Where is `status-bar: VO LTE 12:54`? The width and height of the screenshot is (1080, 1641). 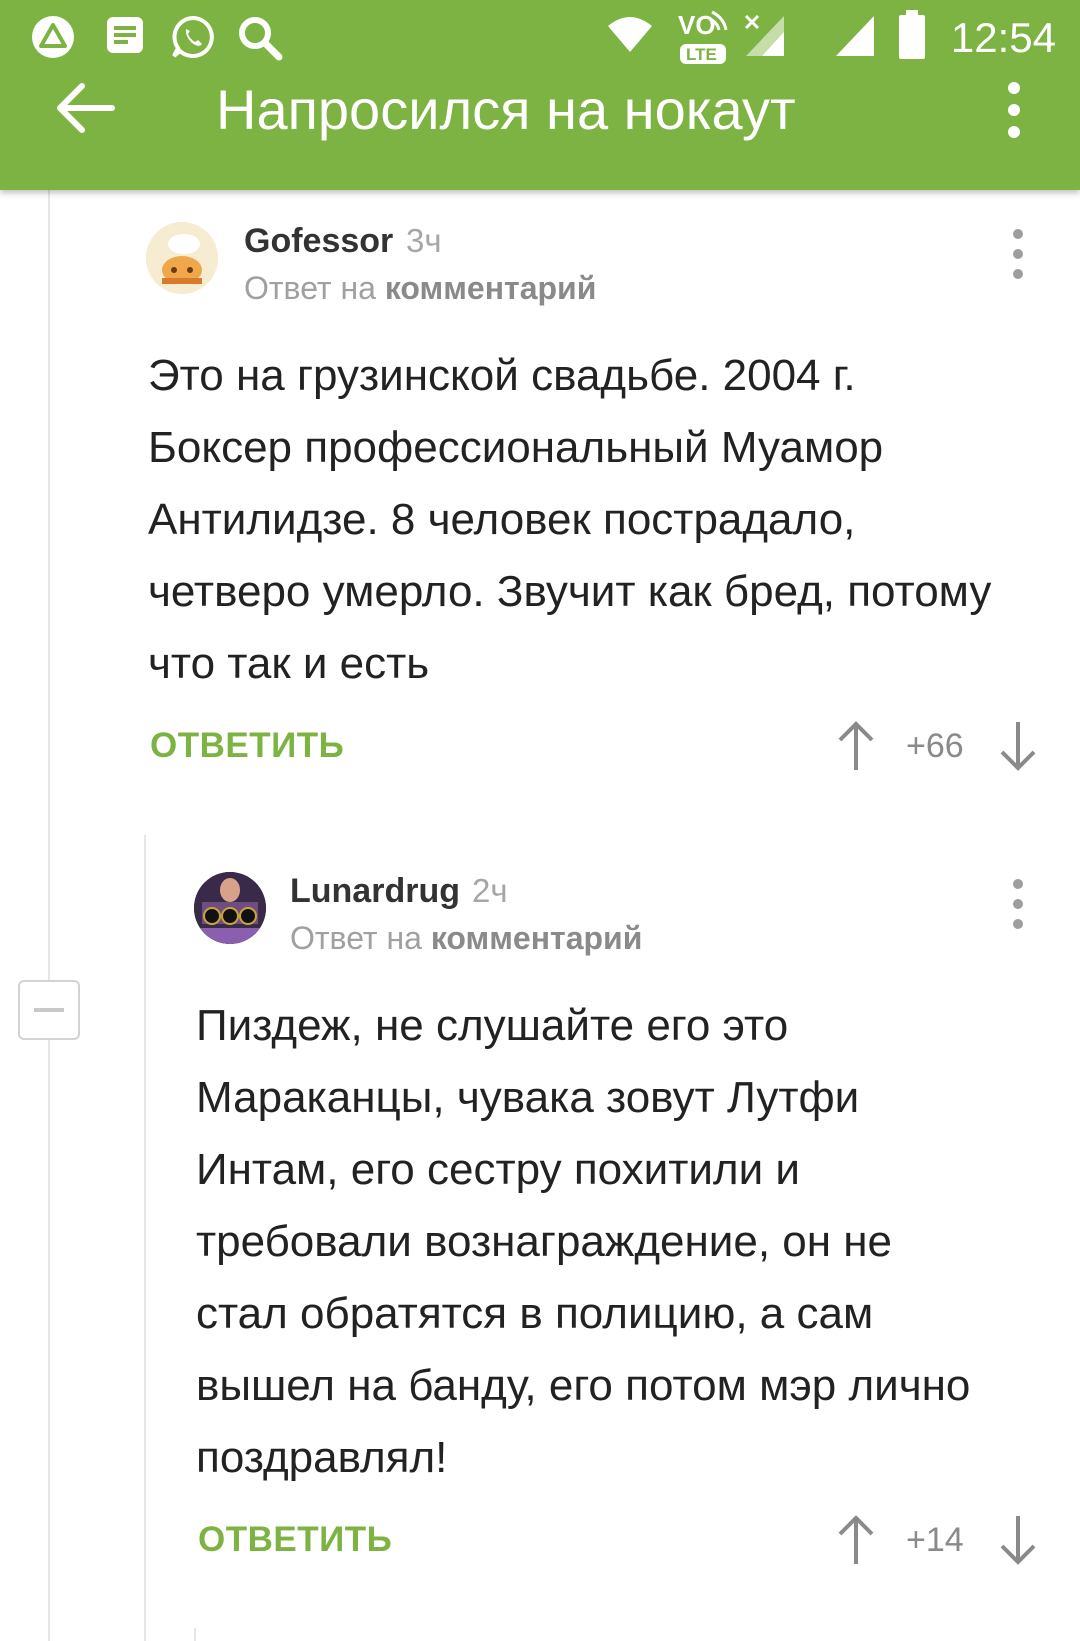
status-bar: VO LTE 12:54 is located at coordinates (540, 38).